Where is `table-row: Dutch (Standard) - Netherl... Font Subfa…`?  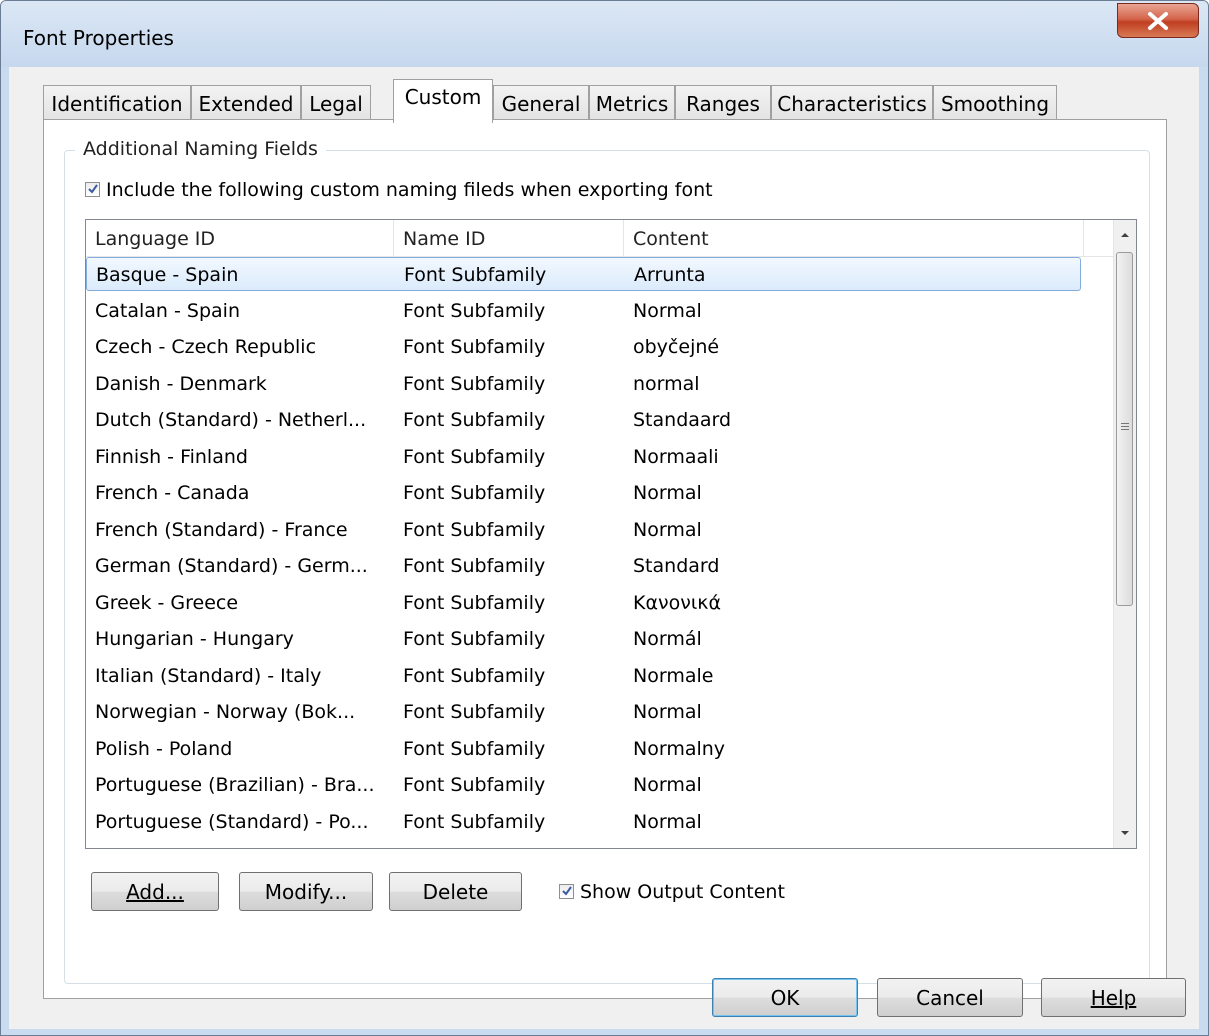 table-row: Dutch (Standard) - Netherl... Font Subfa… is located at coordinates (583, 420).